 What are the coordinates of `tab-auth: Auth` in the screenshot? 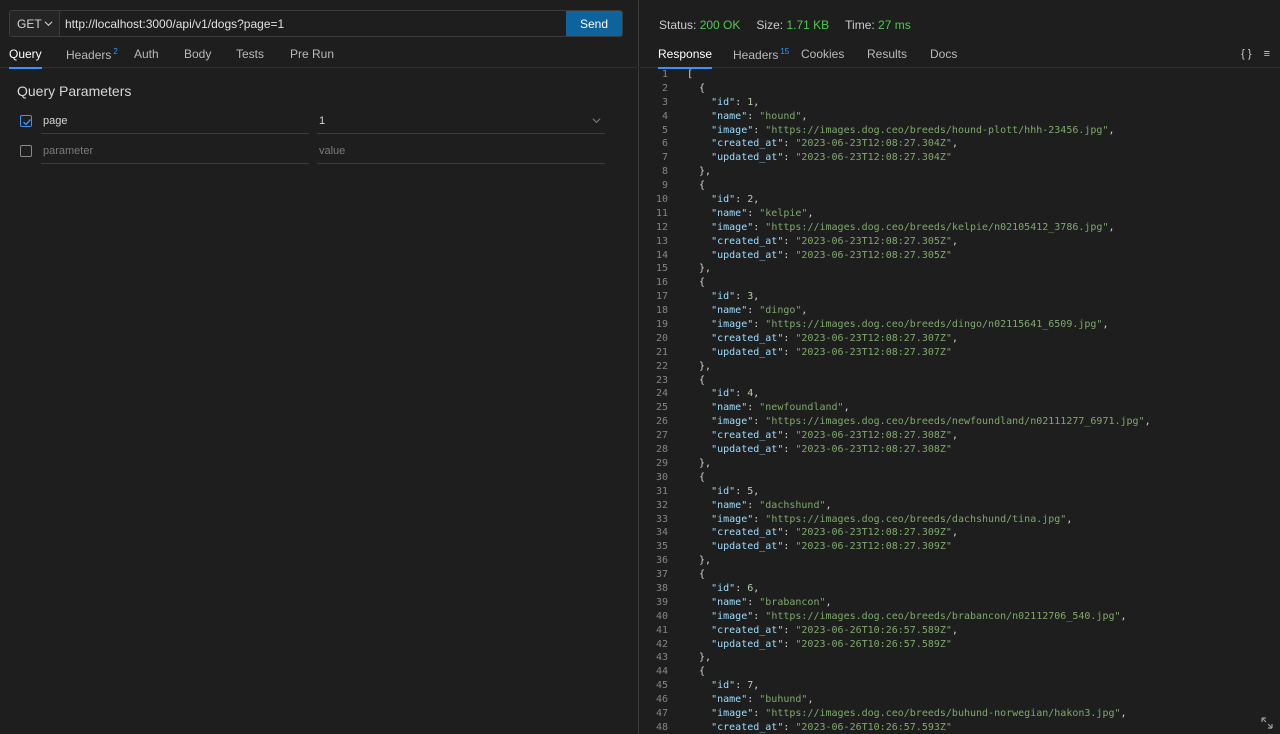 It's located at (146, 54).